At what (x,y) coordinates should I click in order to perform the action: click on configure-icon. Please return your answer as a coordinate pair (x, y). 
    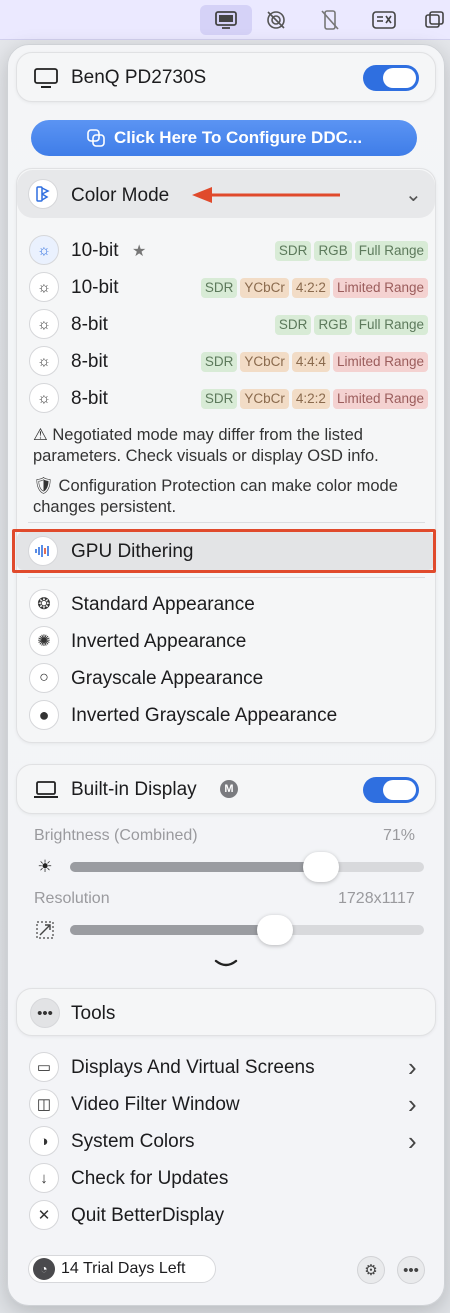
    Looking at the image, I should click on (96, 138).